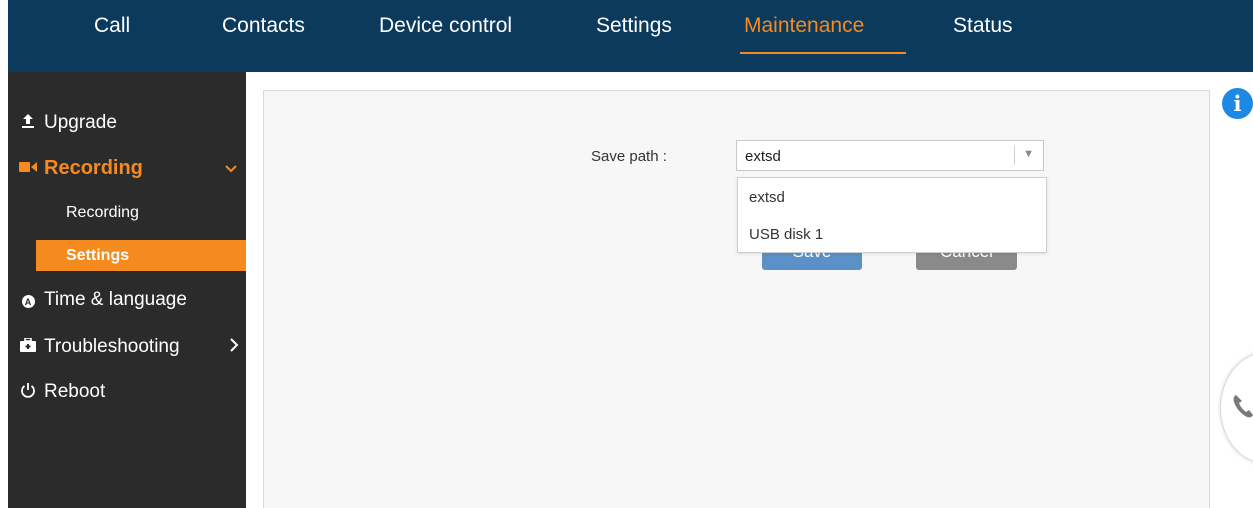  What do you see at coordinates (629, 156) in the screenshot?
I see `save-path-label: Save path :` at bounding box center [629, 156].